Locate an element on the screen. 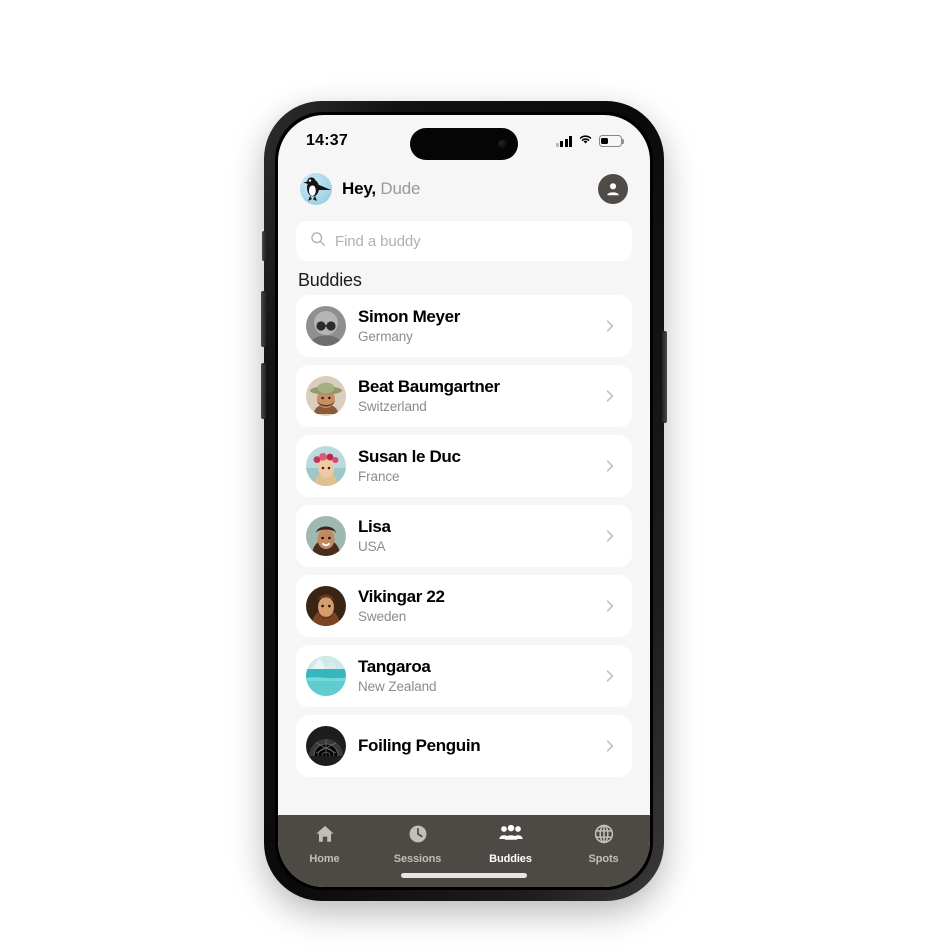 The height and width of the screenshot is (952, 952). avatar-woman-flower-crown is located at coordinates (326, 466).